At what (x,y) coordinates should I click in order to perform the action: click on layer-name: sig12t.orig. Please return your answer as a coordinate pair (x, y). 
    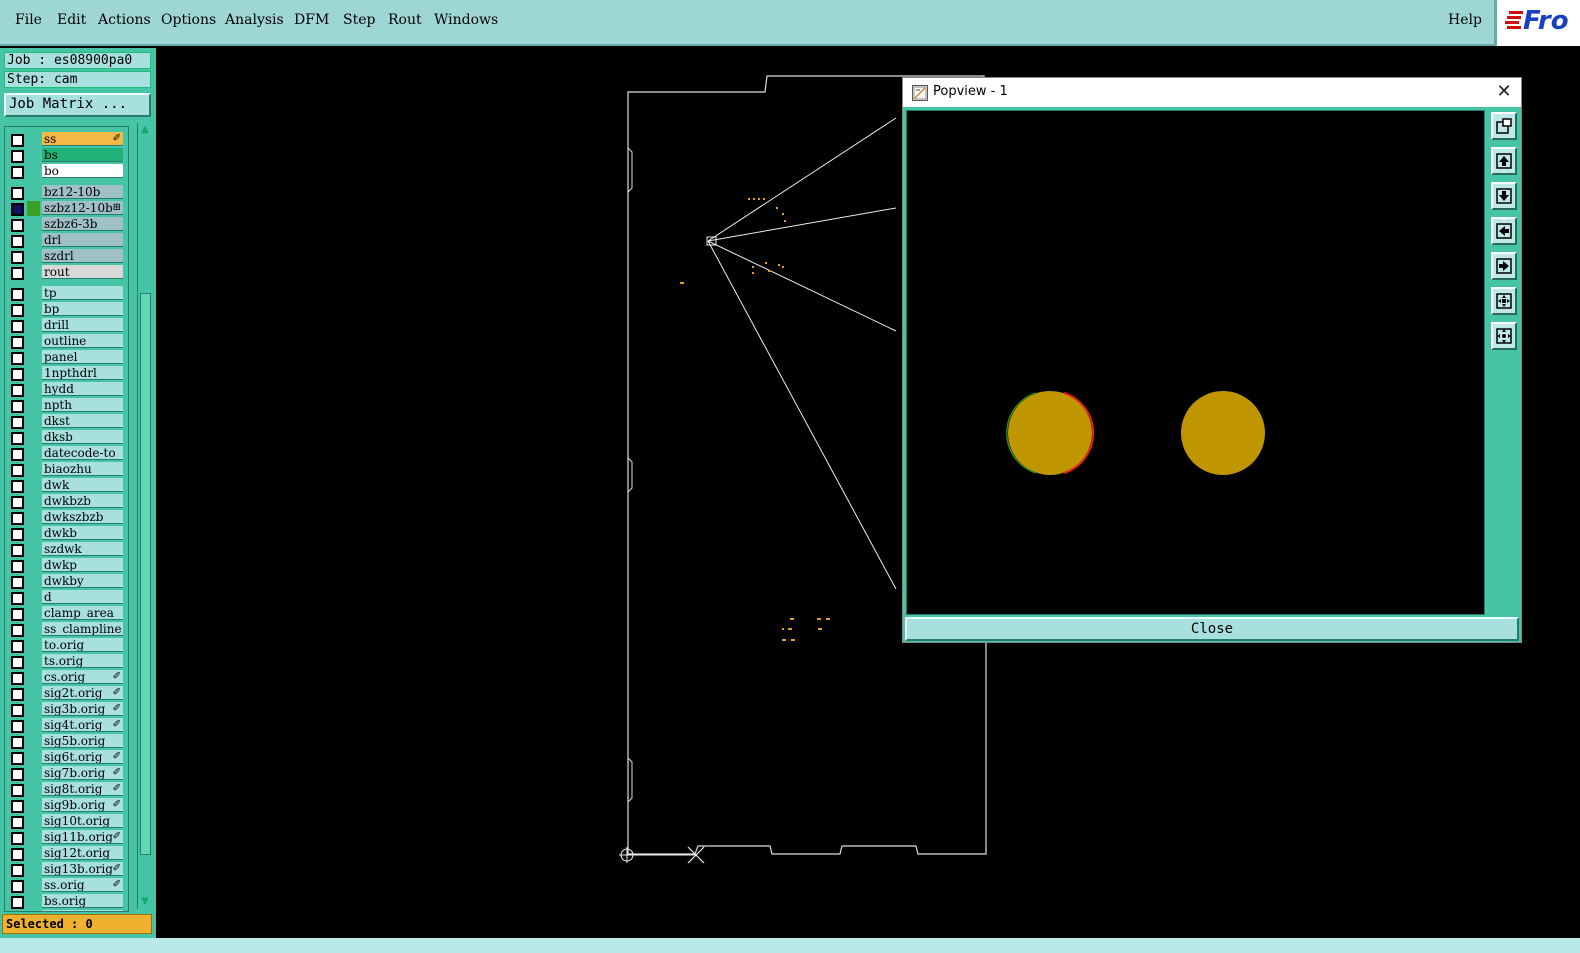
    Looking at the image, I should click on (82, 853).